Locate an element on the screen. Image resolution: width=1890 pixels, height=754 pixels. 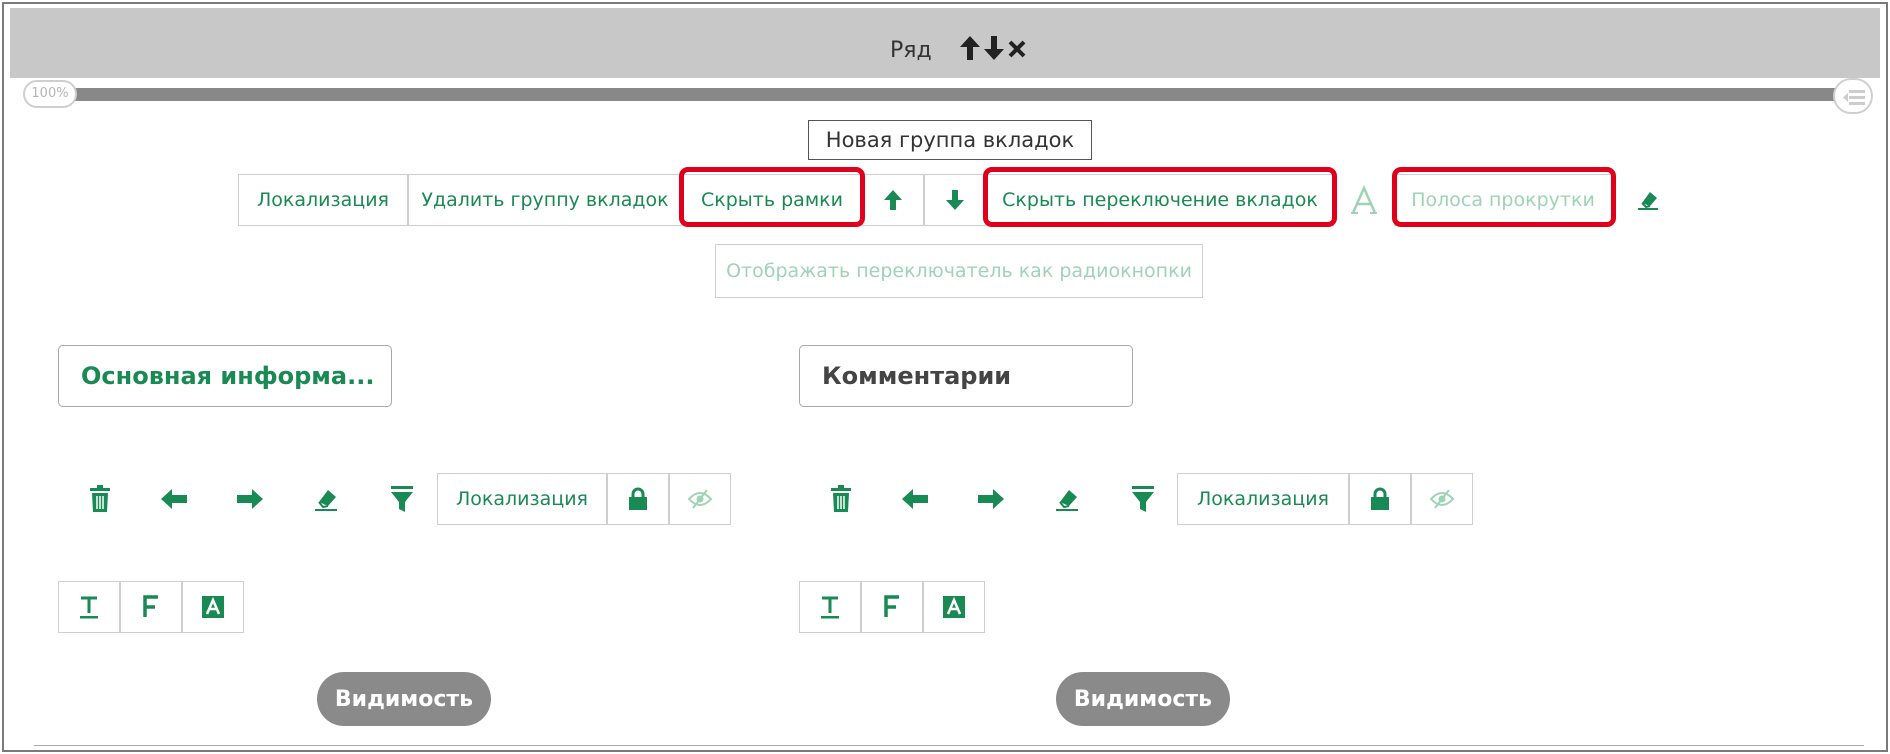
move-group-up-button is located at coordinates (893, 200).